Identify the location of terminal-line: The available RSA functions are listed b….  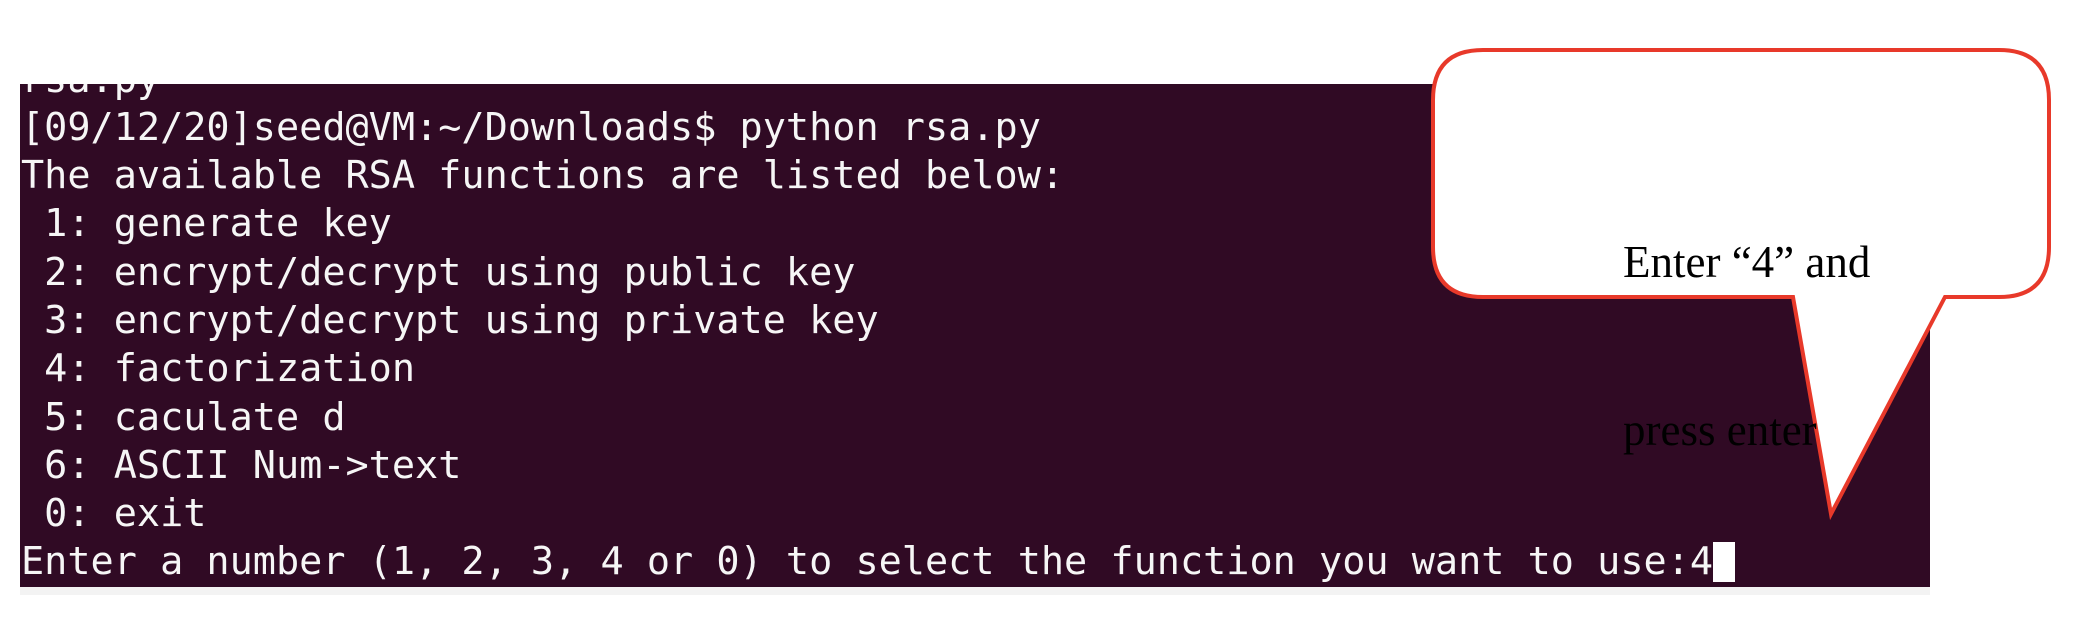
(543, 176).